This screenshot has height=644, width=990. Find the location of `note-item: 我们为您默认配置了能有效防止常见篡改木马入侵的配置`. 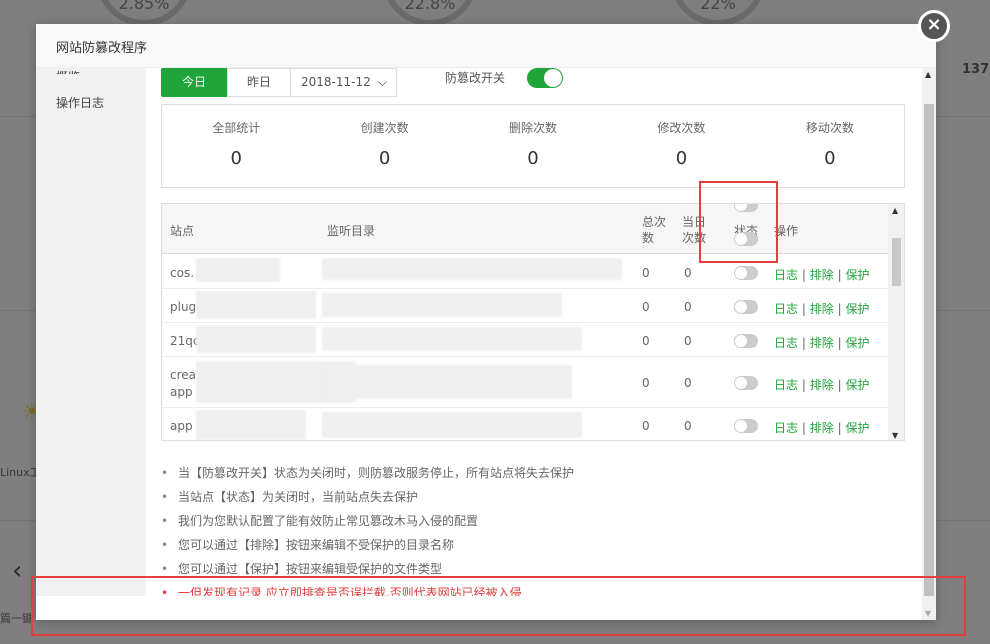

note-item: 我们为您默认配置了能有效防止常见篡改木马入侵的配置 is located at coordinates (533, 524).